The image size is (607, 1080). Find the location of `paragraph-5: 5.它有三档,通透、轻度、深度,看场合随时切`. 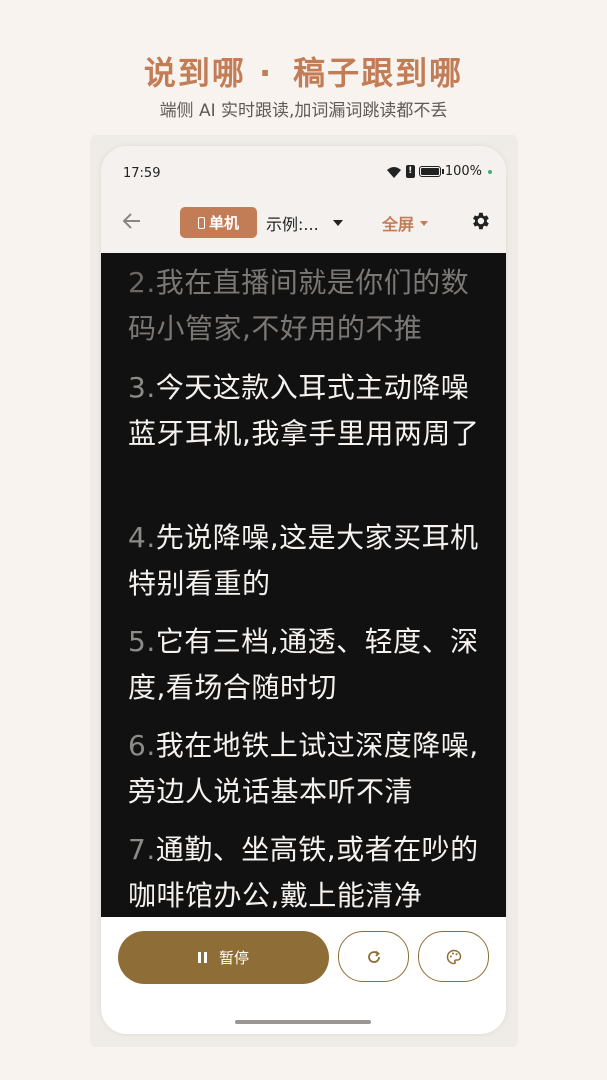

paragraph-5: 5.它有三档,通透、轻度、深度,看场合随时切 is located at coordinates (308, 665).